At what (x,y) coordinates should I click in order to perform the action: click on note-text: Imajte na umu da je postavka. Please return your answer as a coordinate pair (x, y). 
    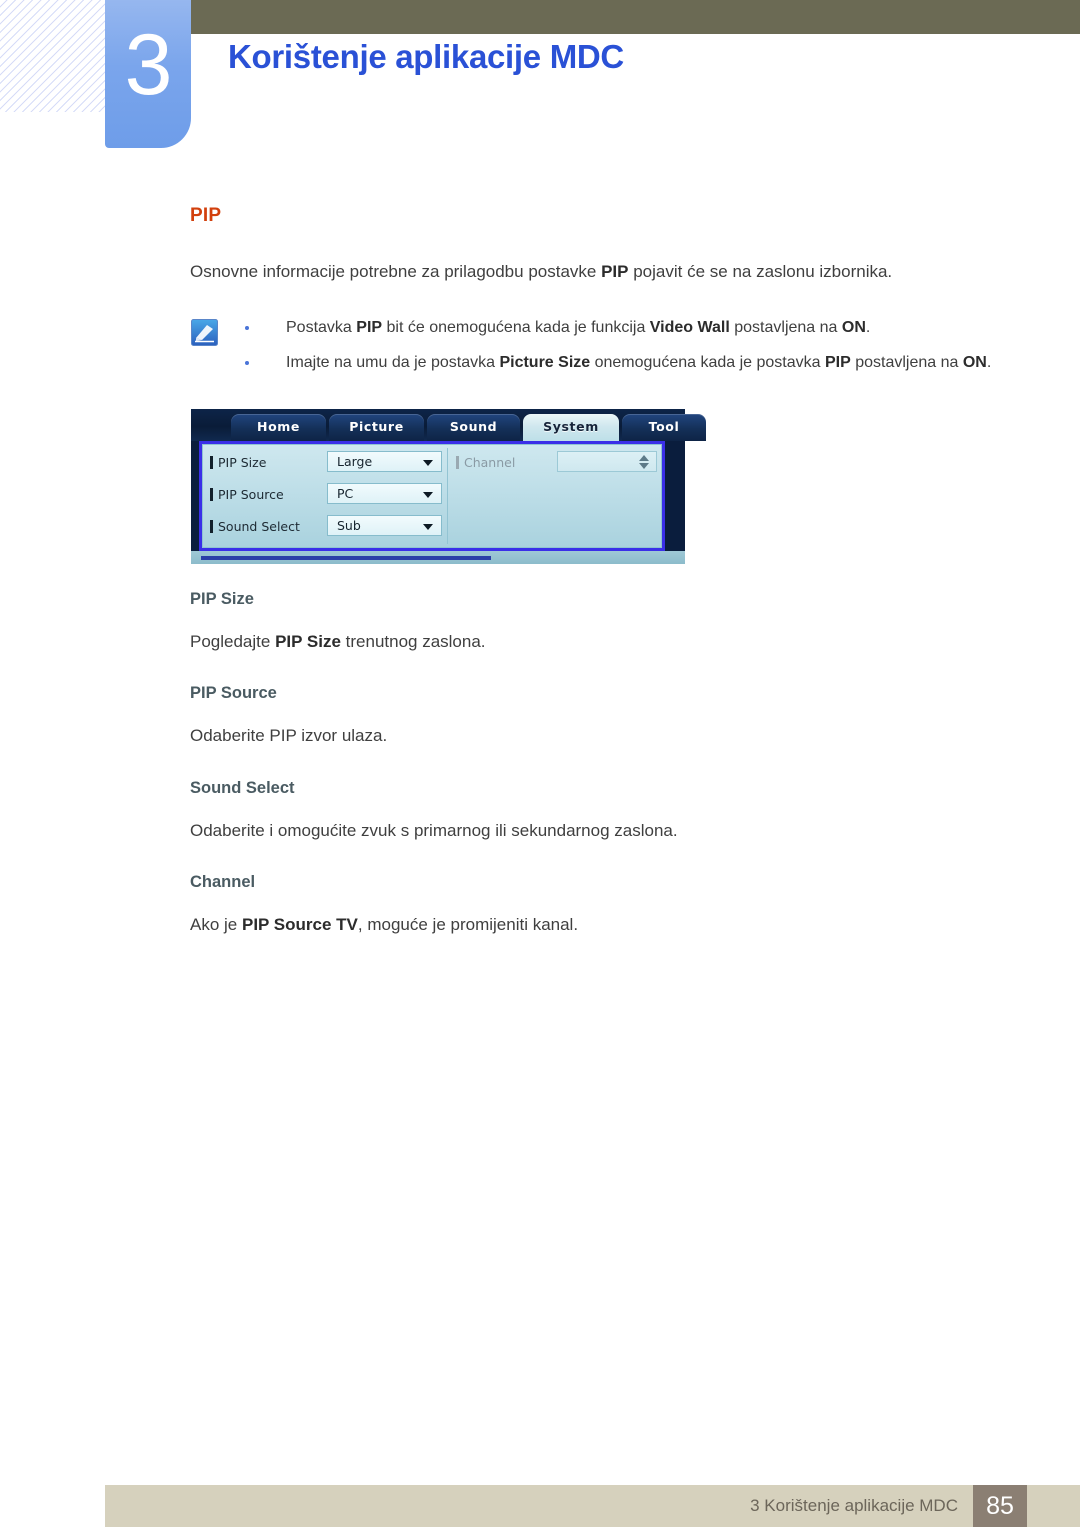
    Looking at the image, I should click on (393, 363).